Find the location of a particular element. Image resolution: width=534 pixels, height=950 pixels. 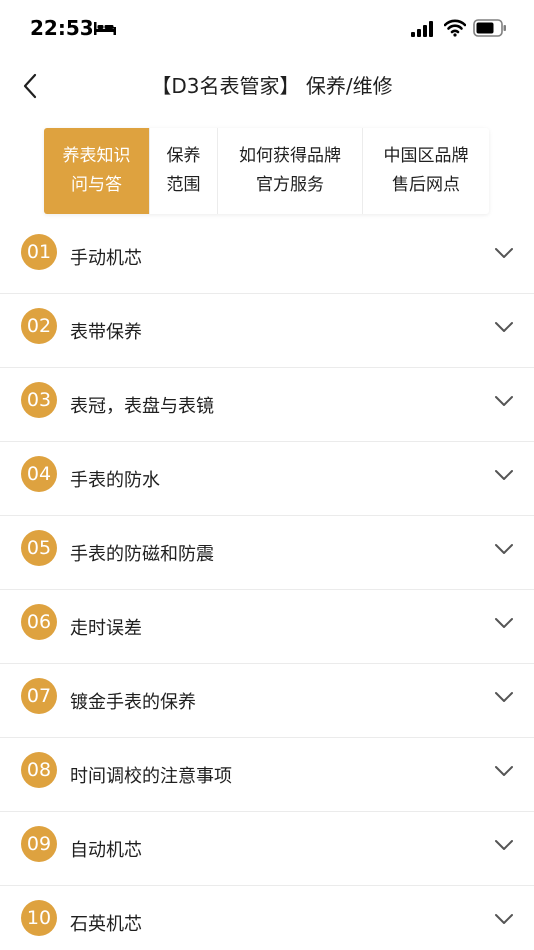

status-bar: 22:53 is located at coordinates (267, 29).